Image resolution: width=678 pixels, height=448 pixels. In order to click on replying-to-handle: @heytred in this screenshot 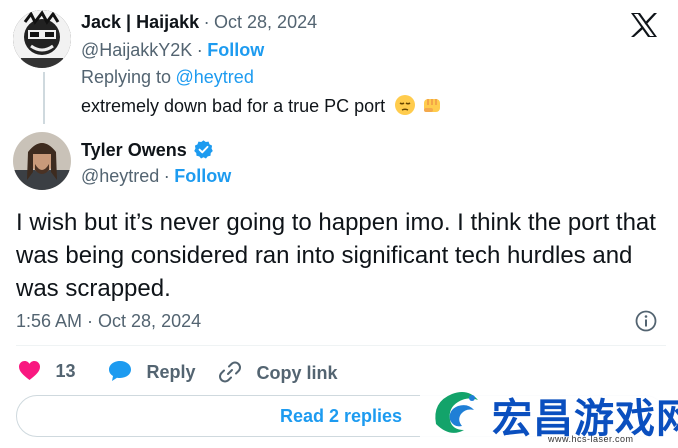, I will do `click(215, 77)`.